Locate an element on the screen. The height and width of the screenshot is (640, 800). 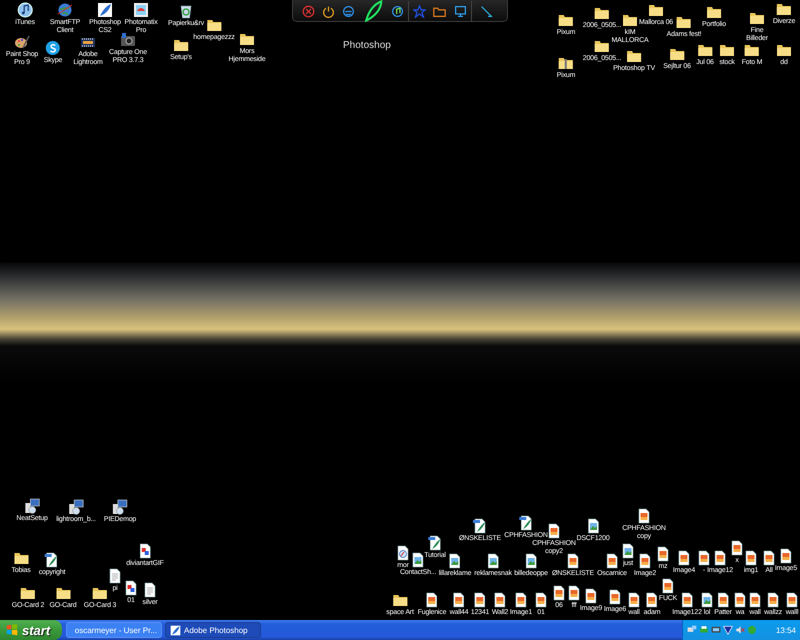
dock-label: Photoshop is located at coordinates (367, 45).